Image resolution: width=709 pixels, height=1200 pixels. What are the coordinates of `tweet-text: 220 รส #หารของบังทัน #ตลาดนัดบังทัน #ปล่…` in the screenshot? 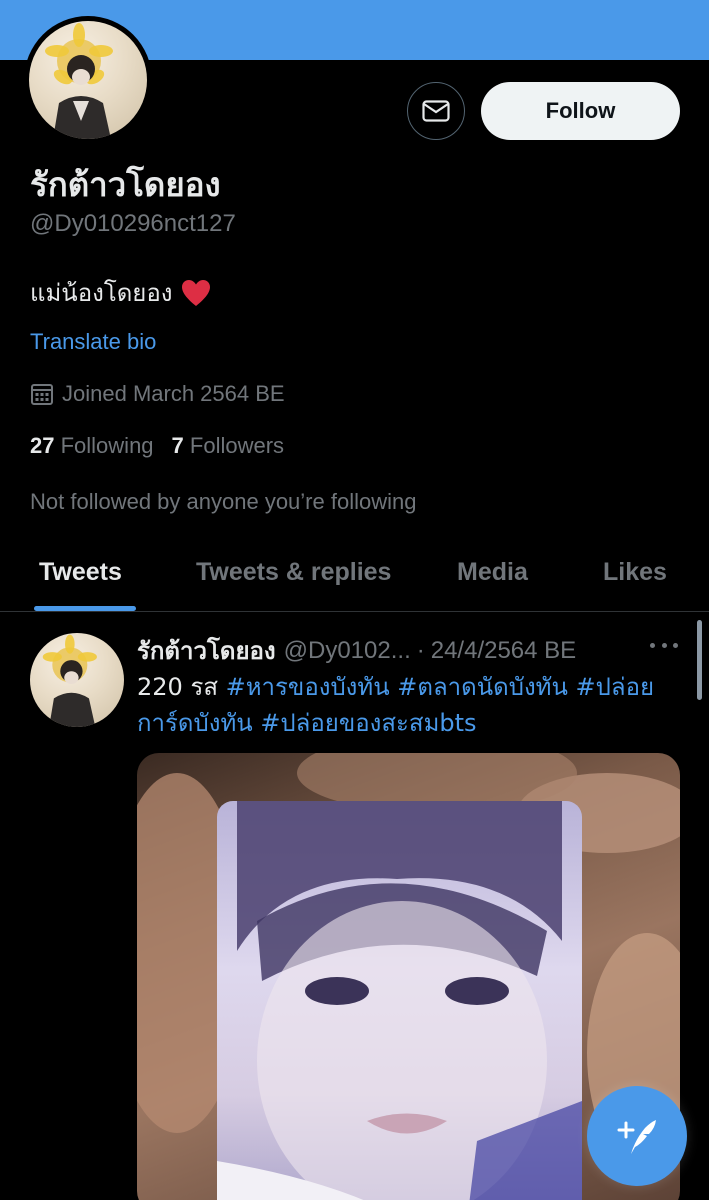 It's located at (417, 705).